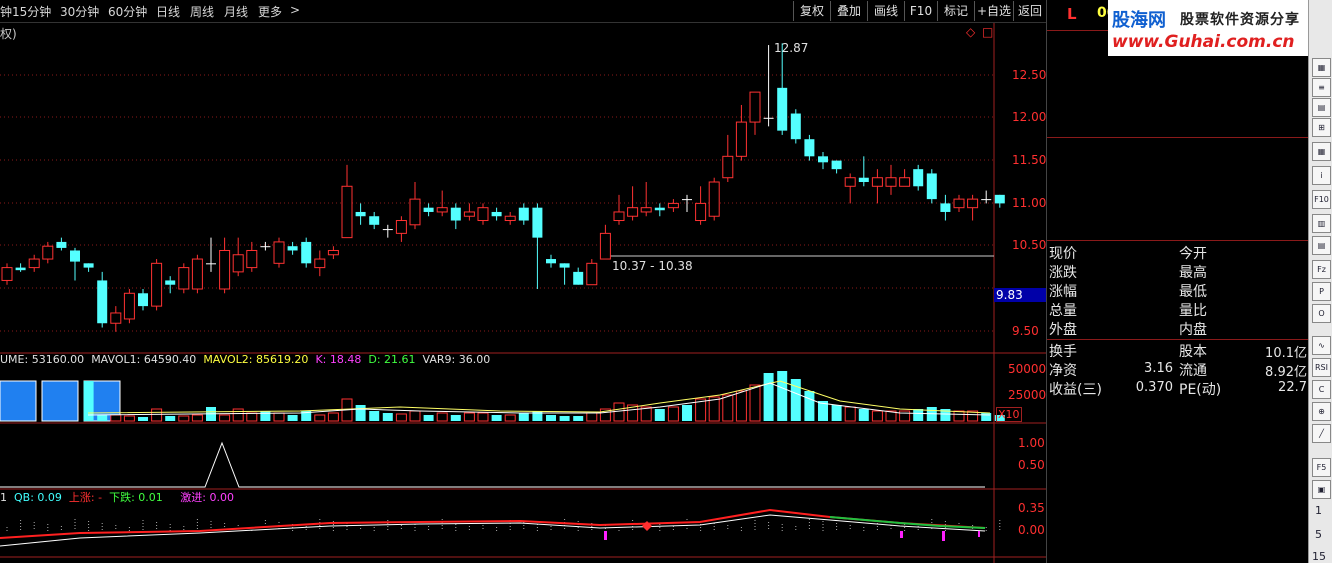  Describe the element at coordinates (1063, 254) in the screenshot. I see `quote-label: 现价` at that location.